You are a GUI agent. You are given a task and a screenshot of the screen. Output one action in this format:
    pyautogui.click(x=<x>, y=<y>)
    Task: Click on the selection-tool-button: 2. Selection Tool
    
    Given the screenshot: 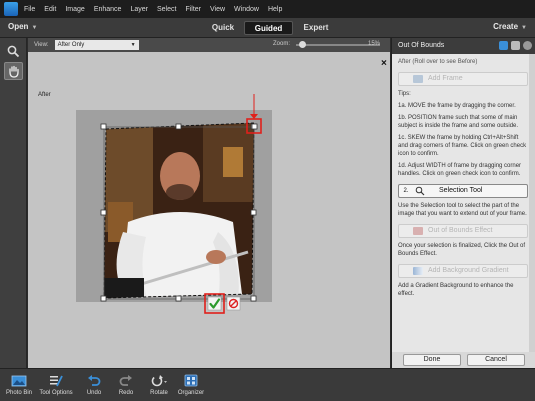 What is the action you would take?
    pyautogui.click(x=463, y=191)
    